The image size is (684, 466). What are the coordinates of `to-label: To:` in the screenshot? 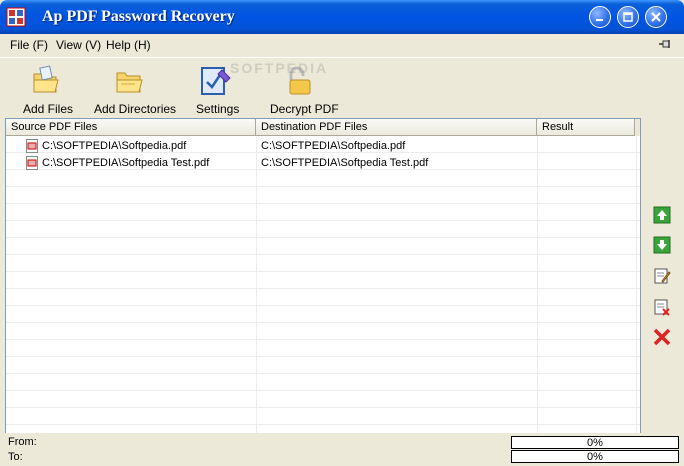 It's located at (15, 457).